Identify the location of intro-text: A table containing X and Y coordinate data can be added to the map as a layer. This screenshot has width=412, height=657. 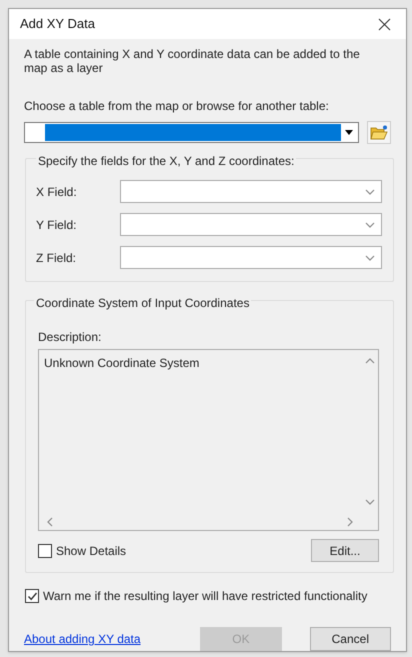
(192, 61).